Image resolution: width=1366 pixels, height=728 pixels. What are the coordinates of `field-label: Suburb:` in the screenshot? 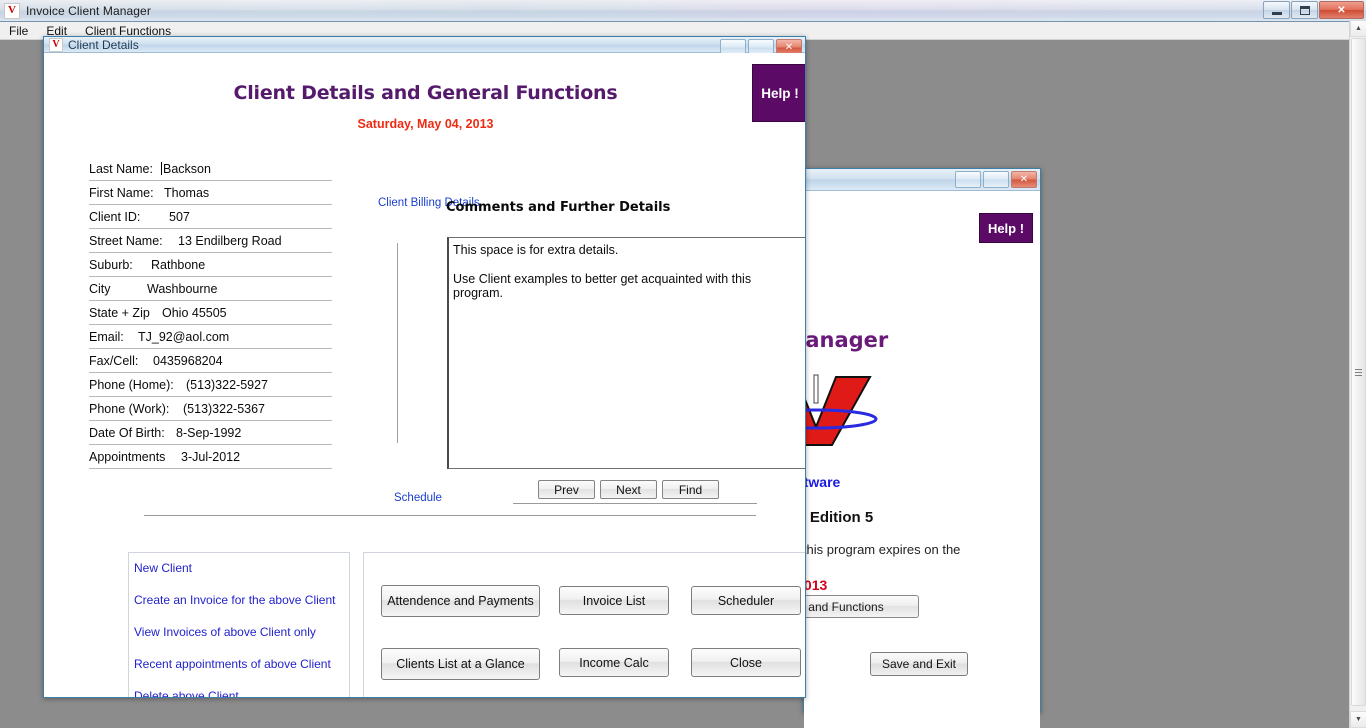 It's located at (111, 264).